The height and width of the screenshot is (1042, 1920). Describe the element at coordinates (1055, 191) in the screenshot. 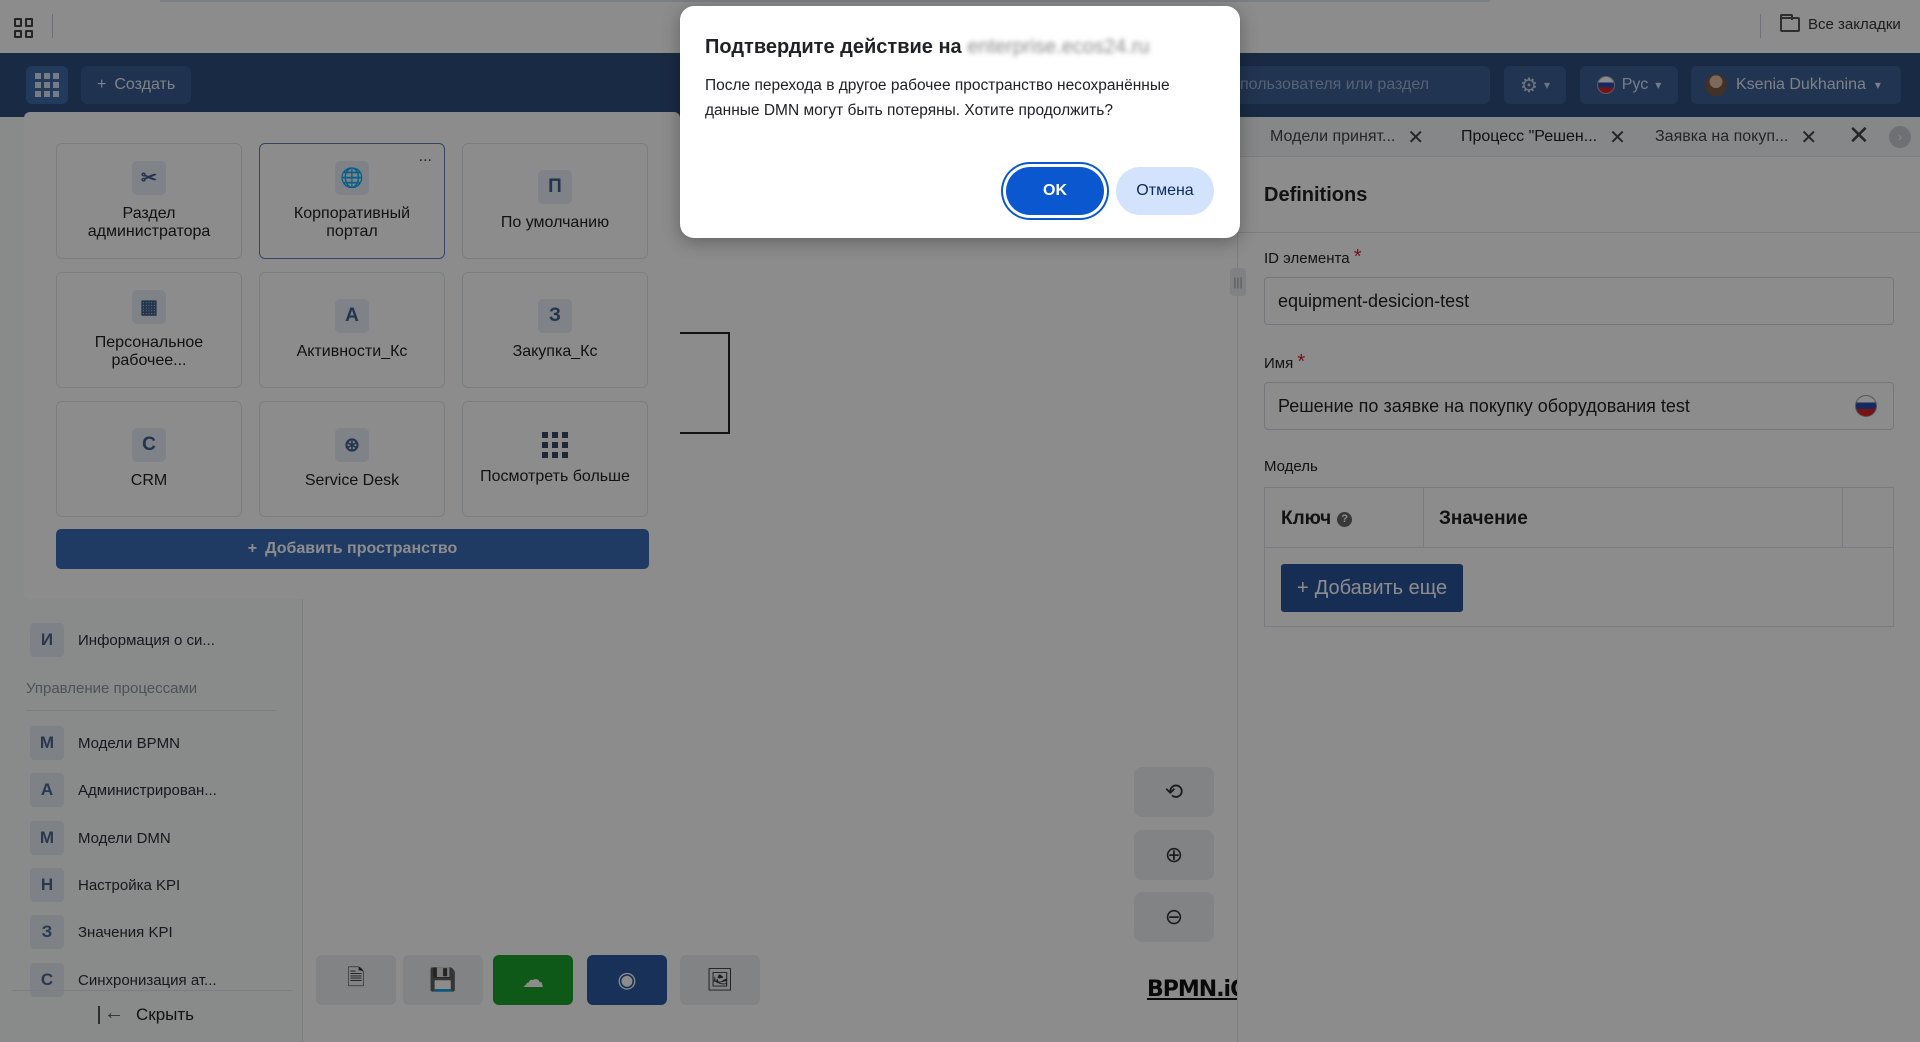

I see `ok-button: OK` at that location.